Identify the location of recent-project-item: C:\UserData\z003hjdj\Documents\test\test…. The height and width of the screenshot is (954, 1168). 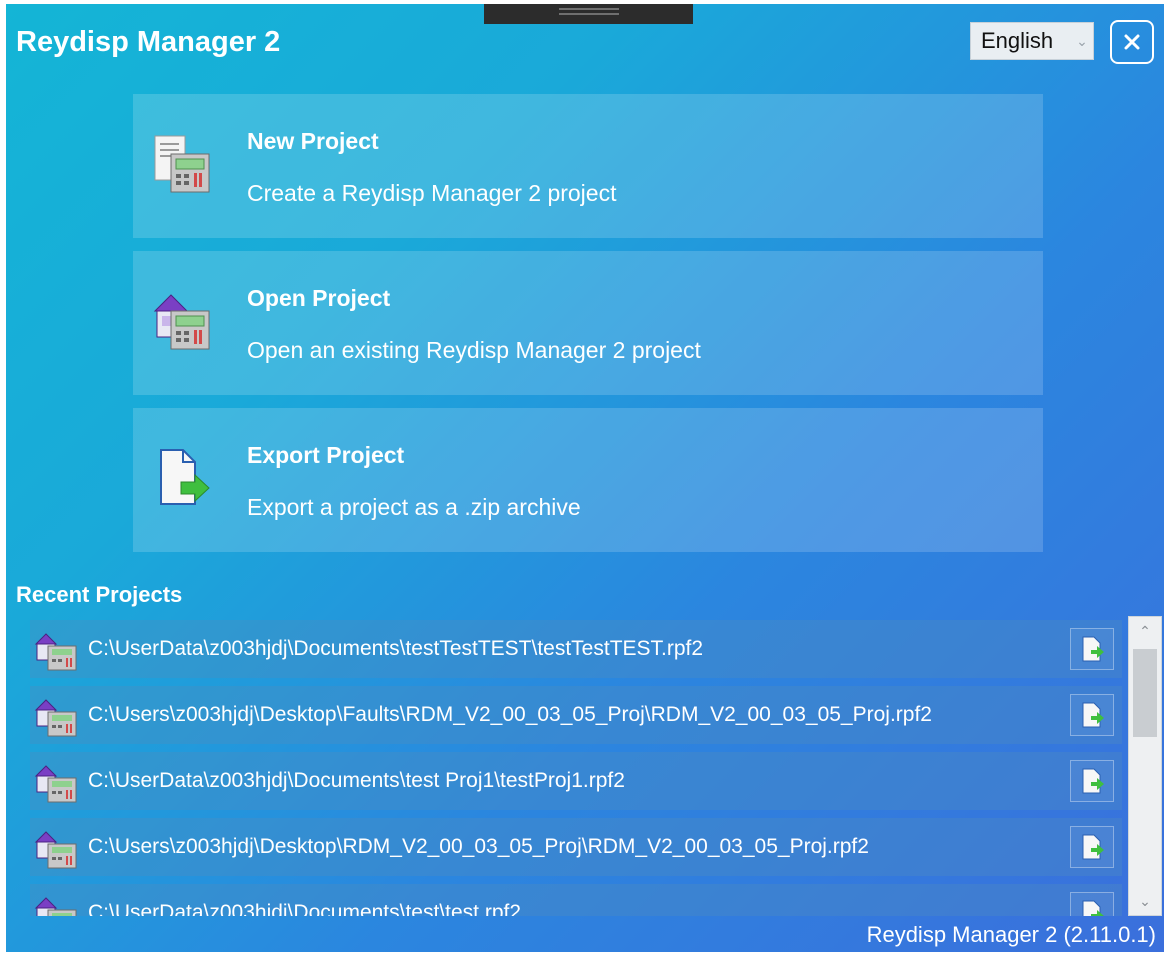
(576, 900).